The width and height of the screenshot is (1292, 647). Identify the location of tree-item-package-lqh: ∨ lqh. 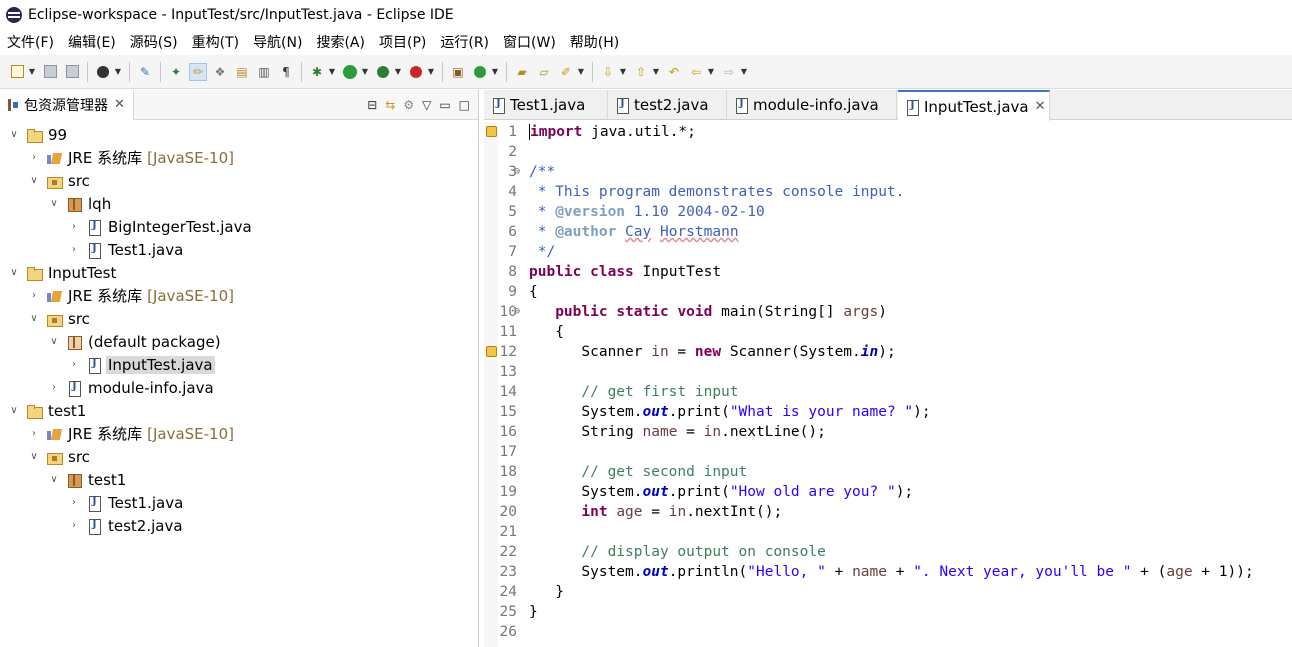
(239, 203).